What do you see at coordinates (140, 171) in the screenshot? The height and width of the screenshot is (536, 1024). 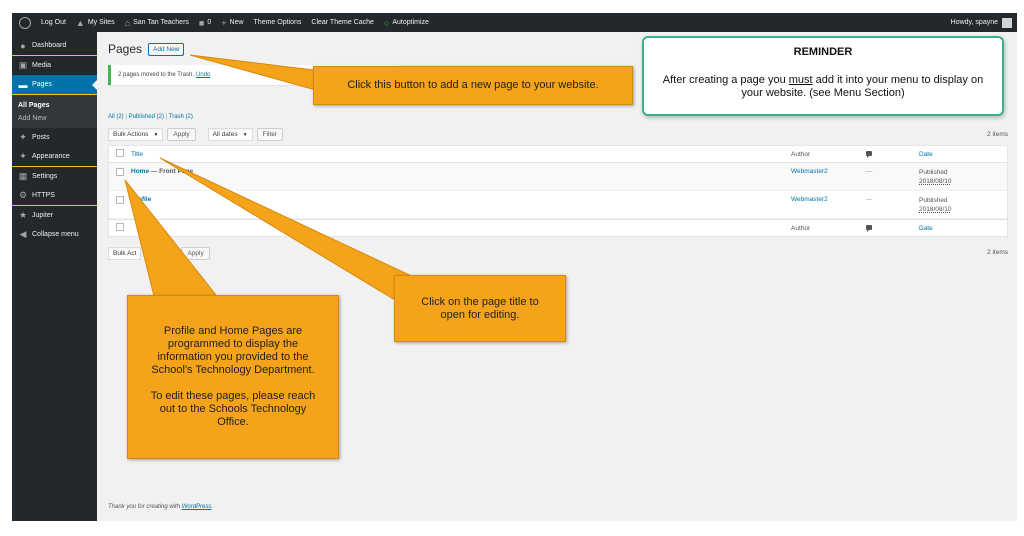 I see `page-title-link: Home` at bounding box center [140, 171].